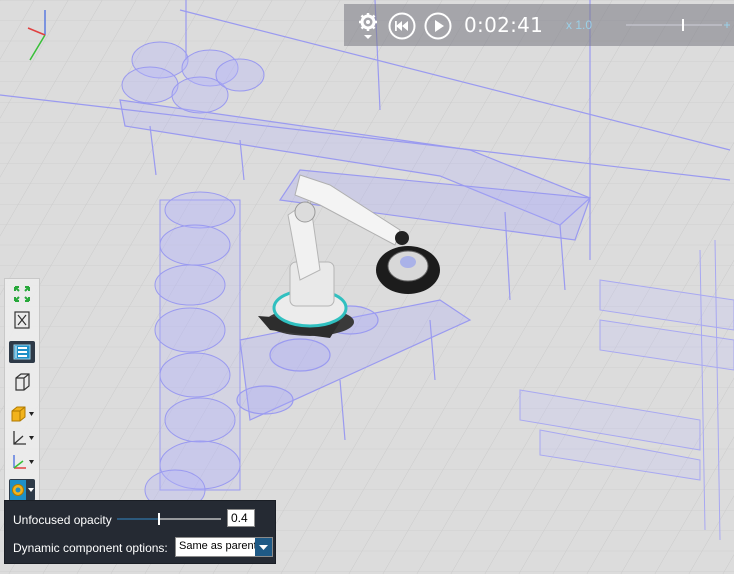 This screenshot has width=734, height=574. What do you see at coordinates (22, 414) in the screenshot?
I see `render-mode-icon` at bounding box center [22, 414].